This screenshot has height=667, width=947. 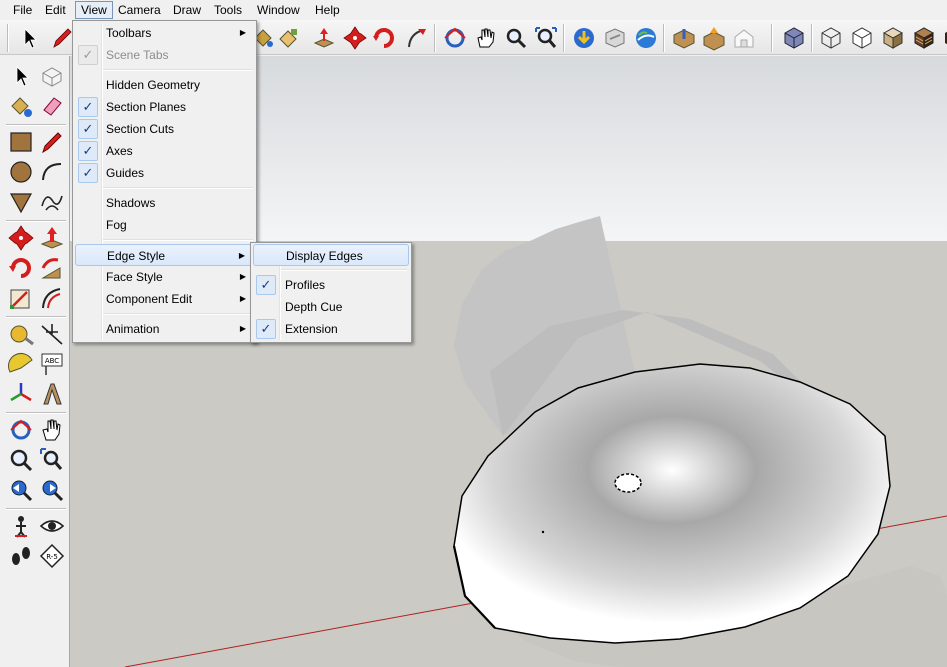 What do you see at coordinates (187, 10) in the screenshot?
I see `menu-draw: Draw` at bounding box center [187, 10].